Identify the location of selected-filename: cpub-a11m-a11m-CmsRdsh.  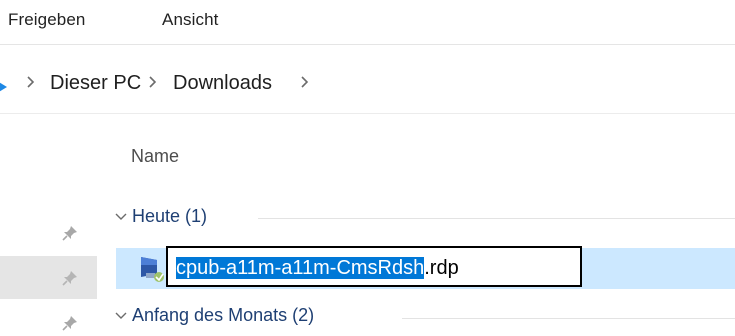
(300, 268).